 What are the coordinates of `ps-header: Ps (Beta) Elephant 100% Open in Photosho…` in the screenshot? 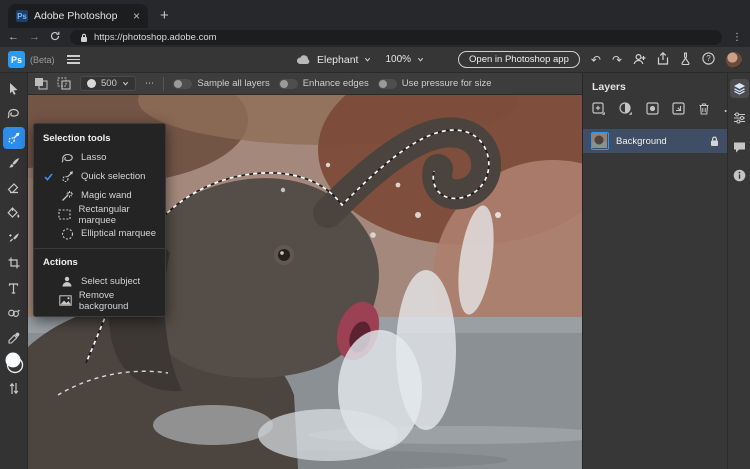 It's located at (375, 60).